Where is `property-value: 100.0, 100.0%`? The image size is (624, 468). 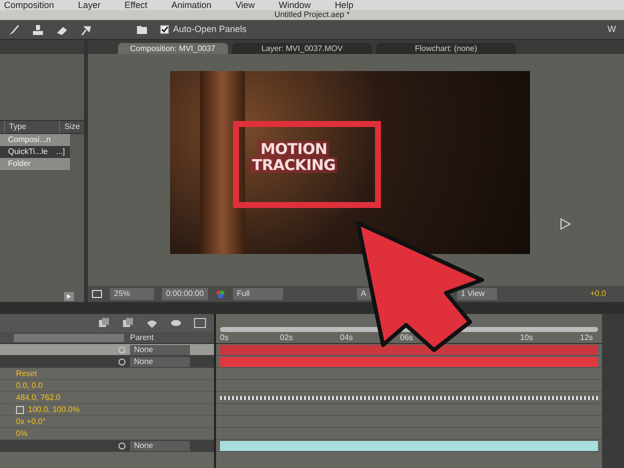
property-value: 100.0, 100.0% is located at coordinates (54, 410).